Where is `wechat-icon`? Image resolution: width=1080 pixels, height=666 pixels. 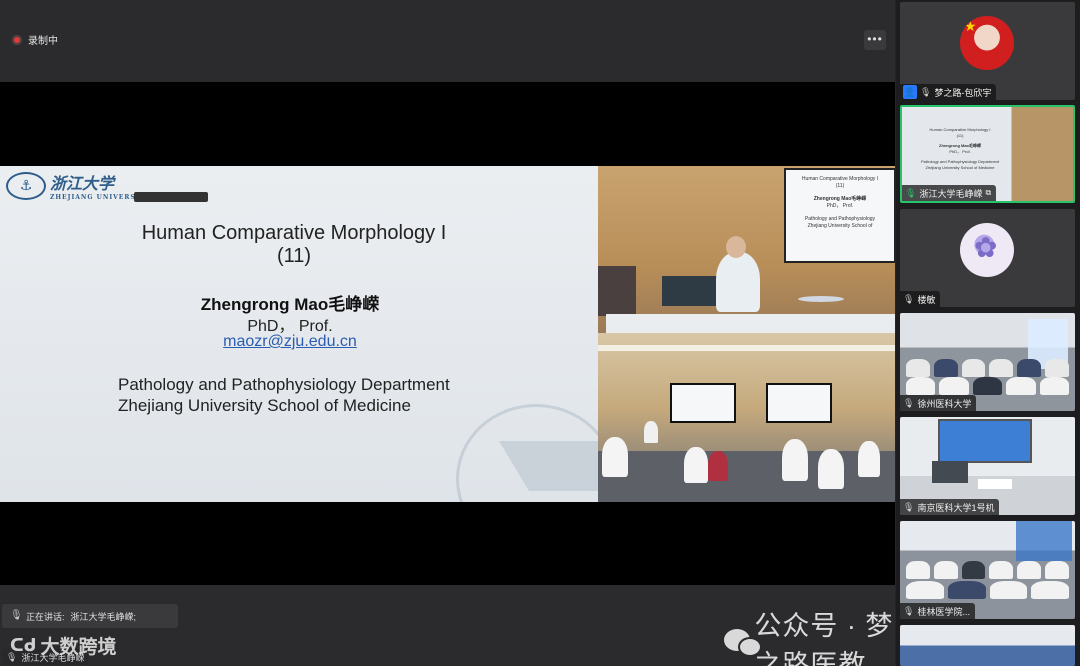
wechat-icon is located at coordinates (743, 643).